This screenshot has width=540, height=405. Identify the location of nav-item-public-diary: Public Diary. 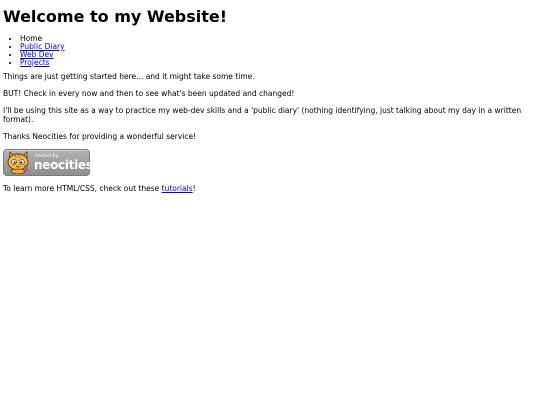
(278, 46).